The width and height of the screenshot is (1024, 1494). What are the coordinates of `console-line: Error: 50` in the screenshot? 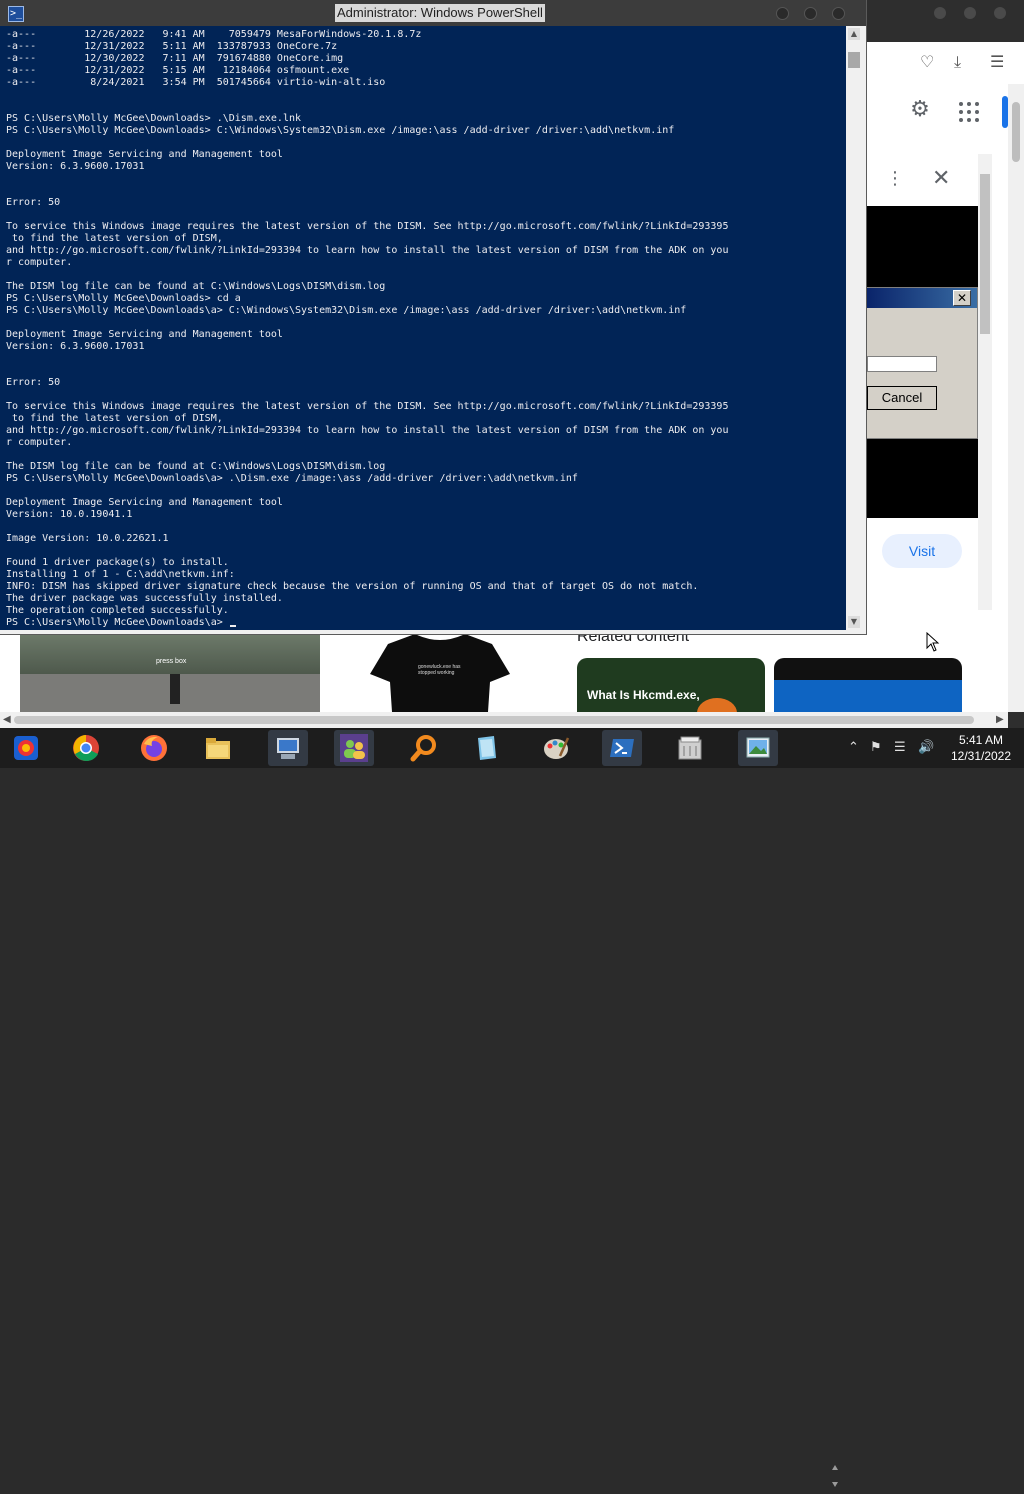 It's located at (33, 382).